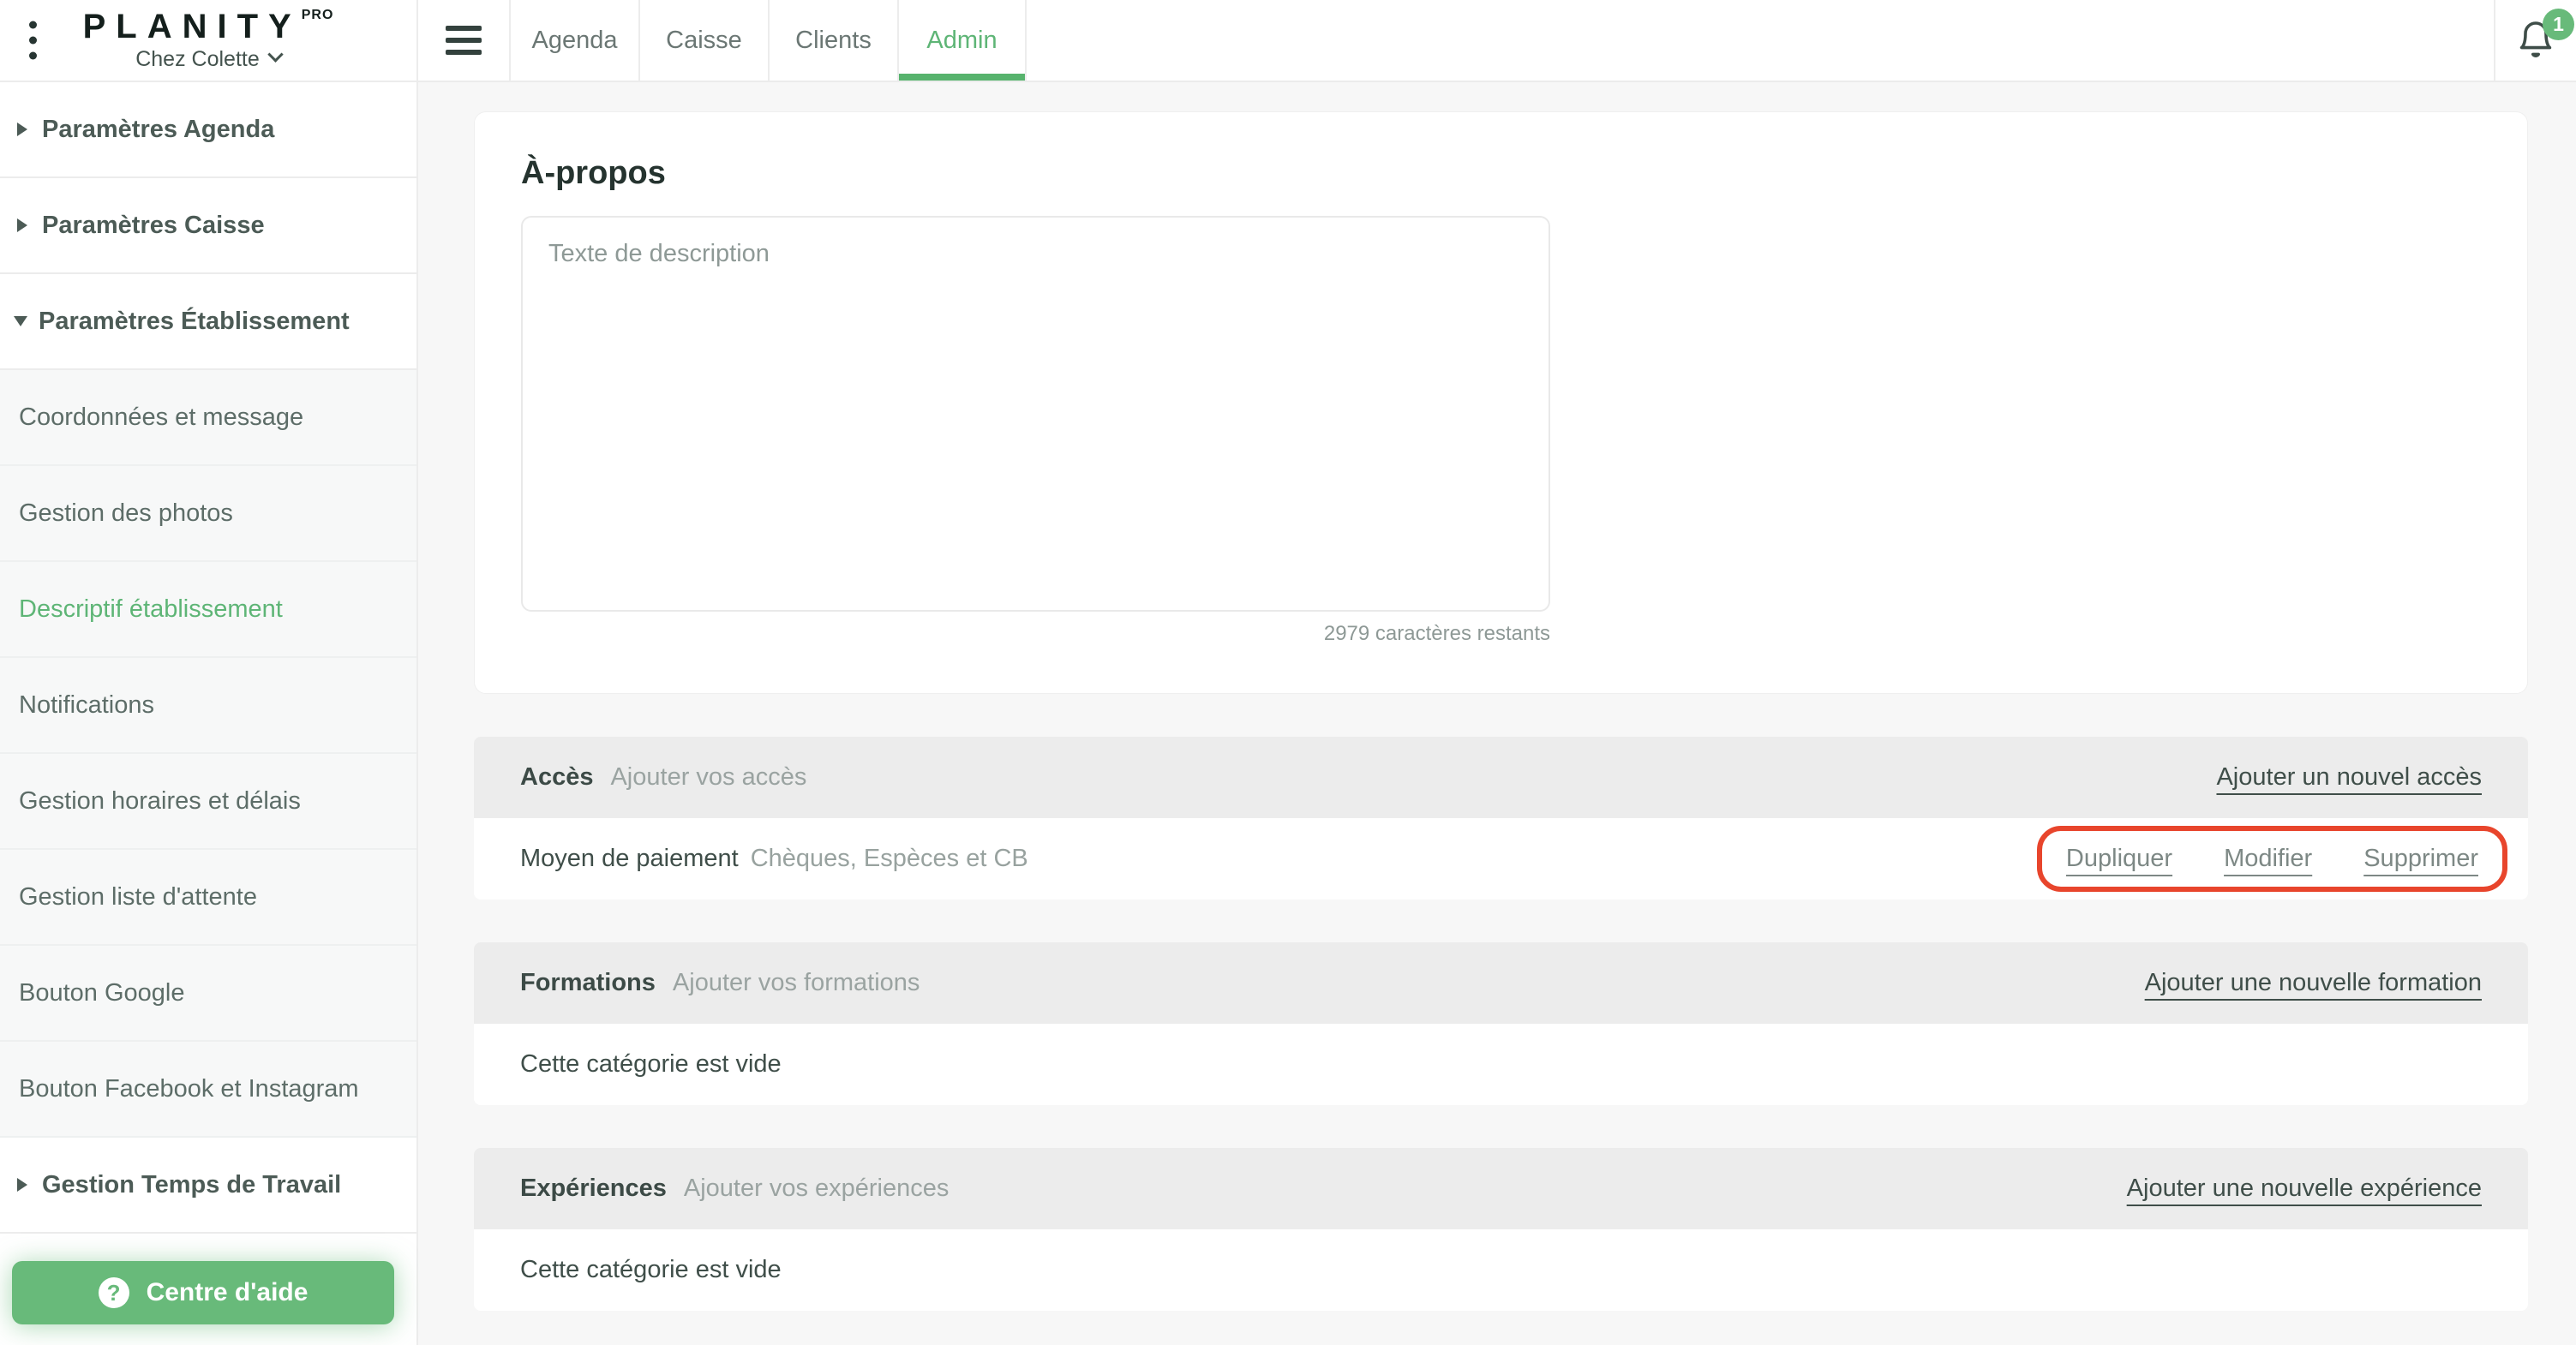  What do you see at coordinates (1501, 1270) in the screenshot?
I see `experiences-empty-state: Cette catégorie est vide` at bounding box center [1501, 1270].